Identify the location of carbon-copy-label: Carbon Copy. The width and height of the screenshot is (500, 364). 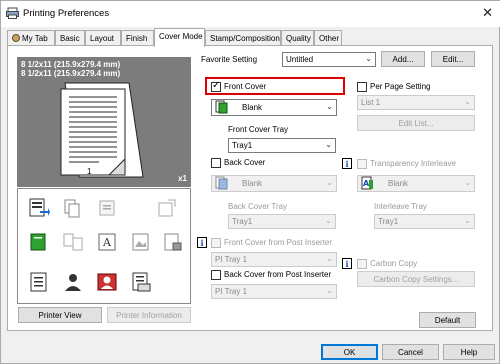
(394, 263).